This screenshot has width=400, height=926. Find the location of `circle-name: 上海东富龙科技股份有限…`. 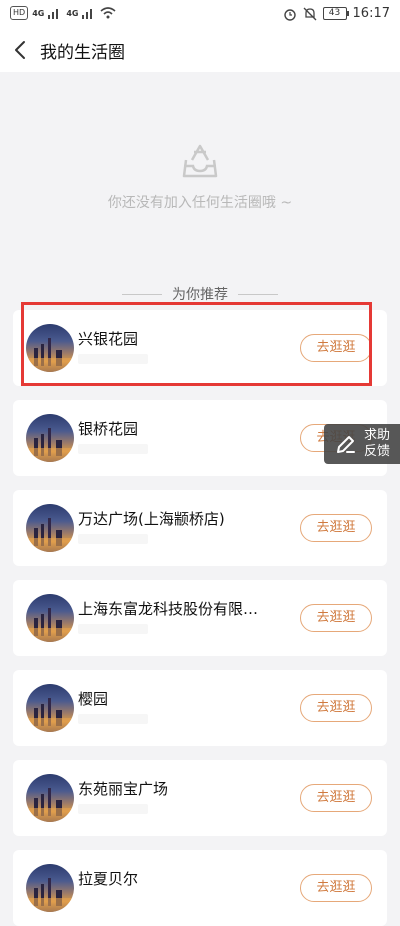

circle-name: 上海东富龙科技股份有限… is located at coordinates (168, 609).